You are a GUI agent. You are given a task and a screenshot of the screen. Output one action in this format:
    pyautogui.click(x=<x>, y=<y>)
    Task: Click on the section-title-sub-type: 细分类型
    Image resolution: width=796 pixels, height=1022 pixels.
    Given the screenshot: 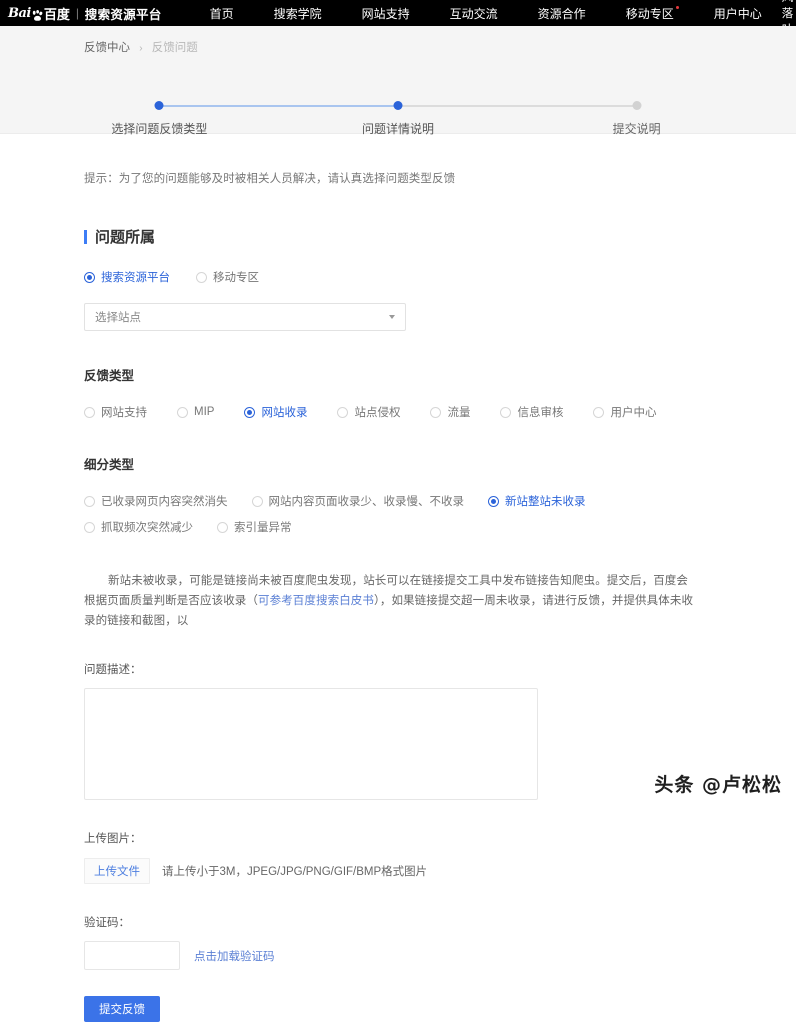 What is the action you would take?
    pyautogui.click(x=109, y=465)
    